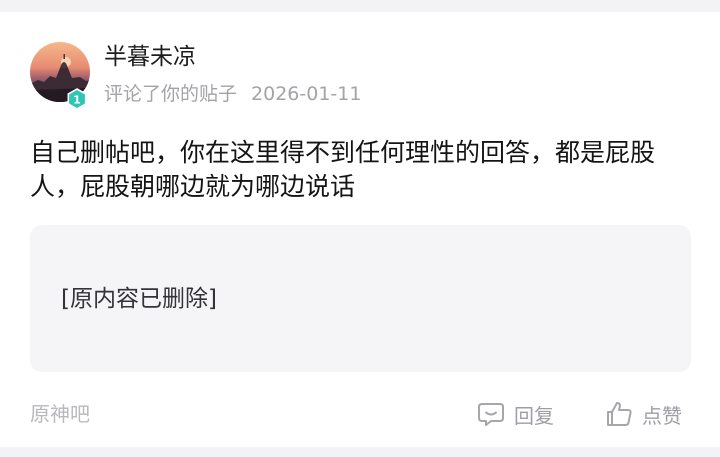  I want to click on reply-button-label: 回复, so click(534, 415).